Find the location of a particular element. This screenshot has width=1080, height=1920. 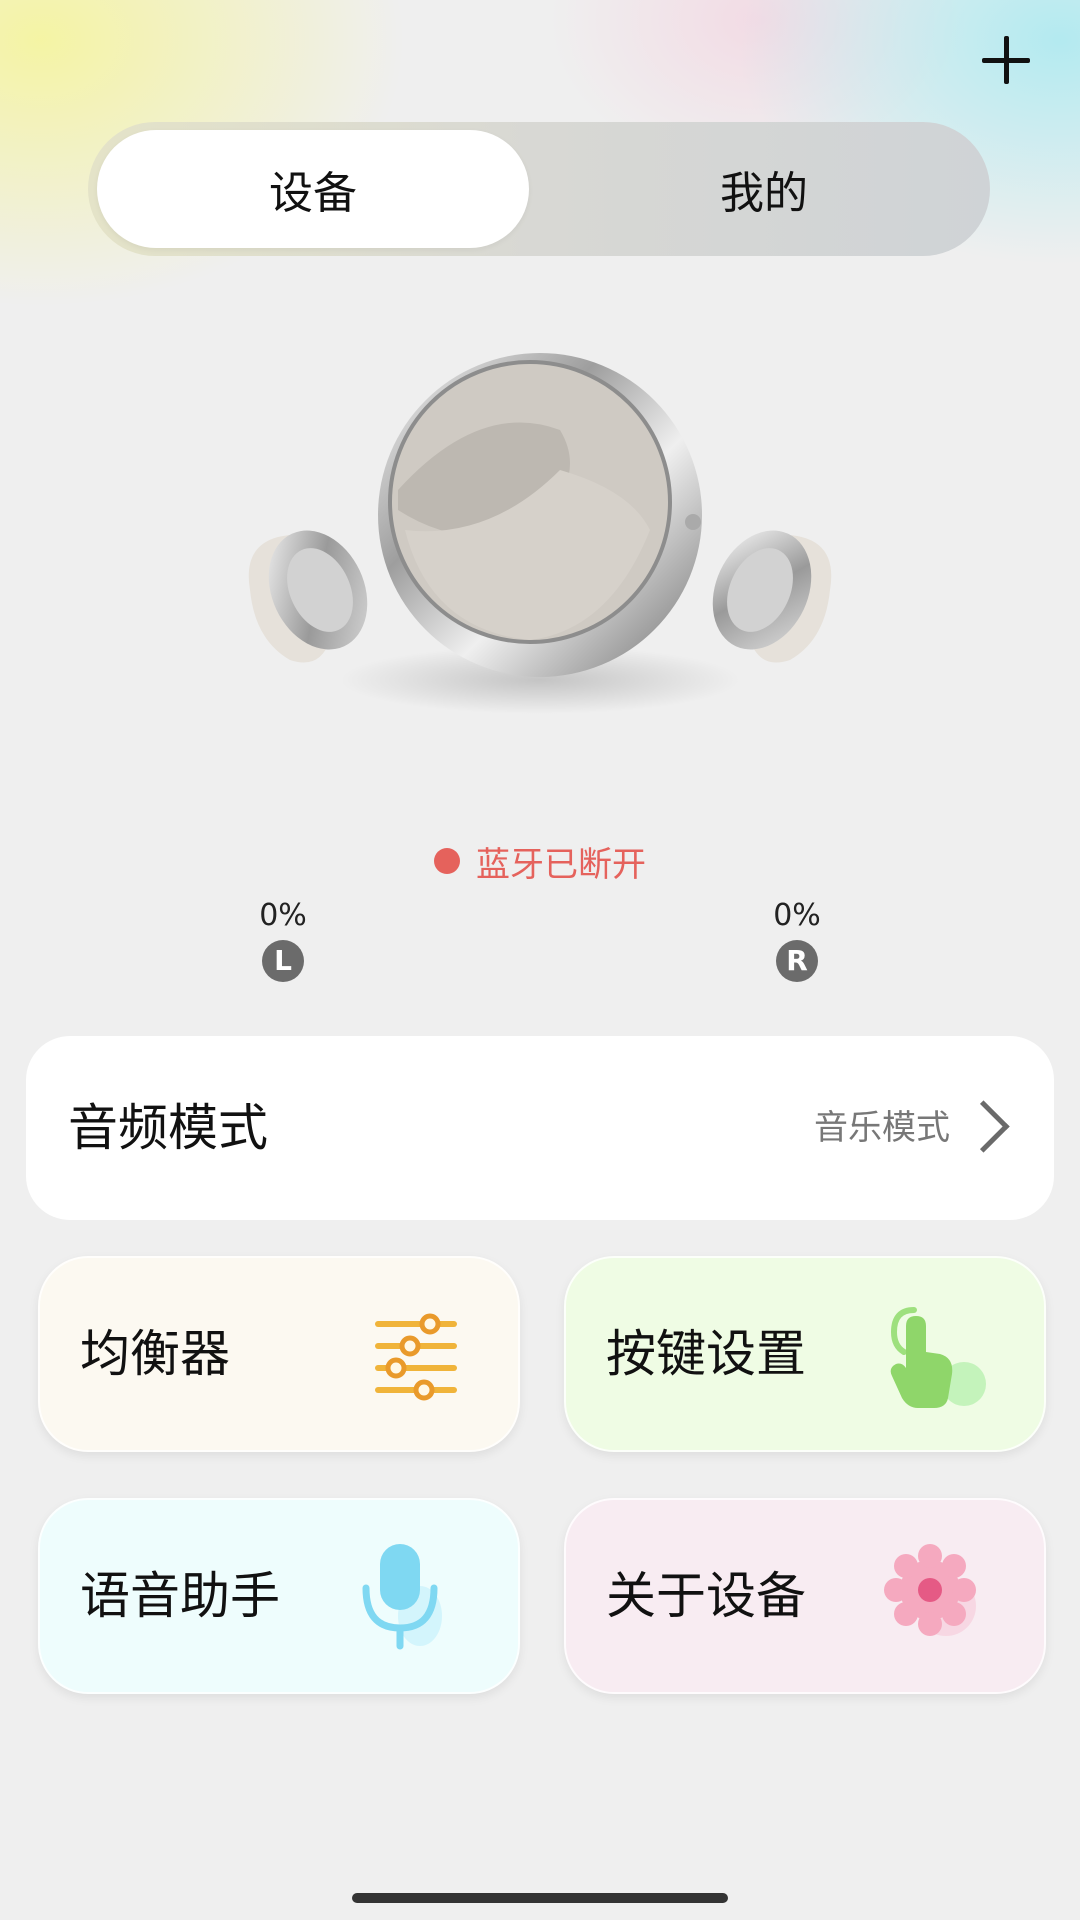

right-battery-percent: 0% is located at coordinates (797, 915).